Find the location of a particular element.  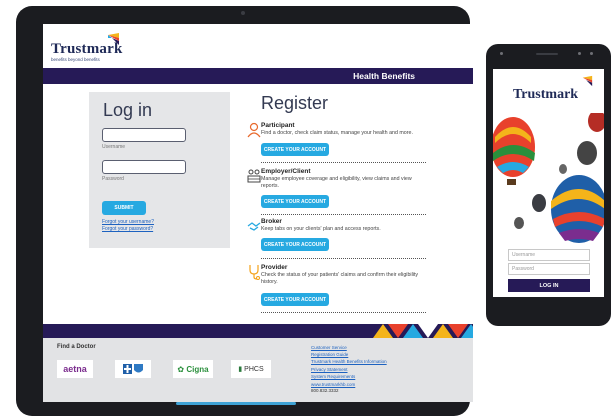

phone-camera is located at coordinates (579, 53).